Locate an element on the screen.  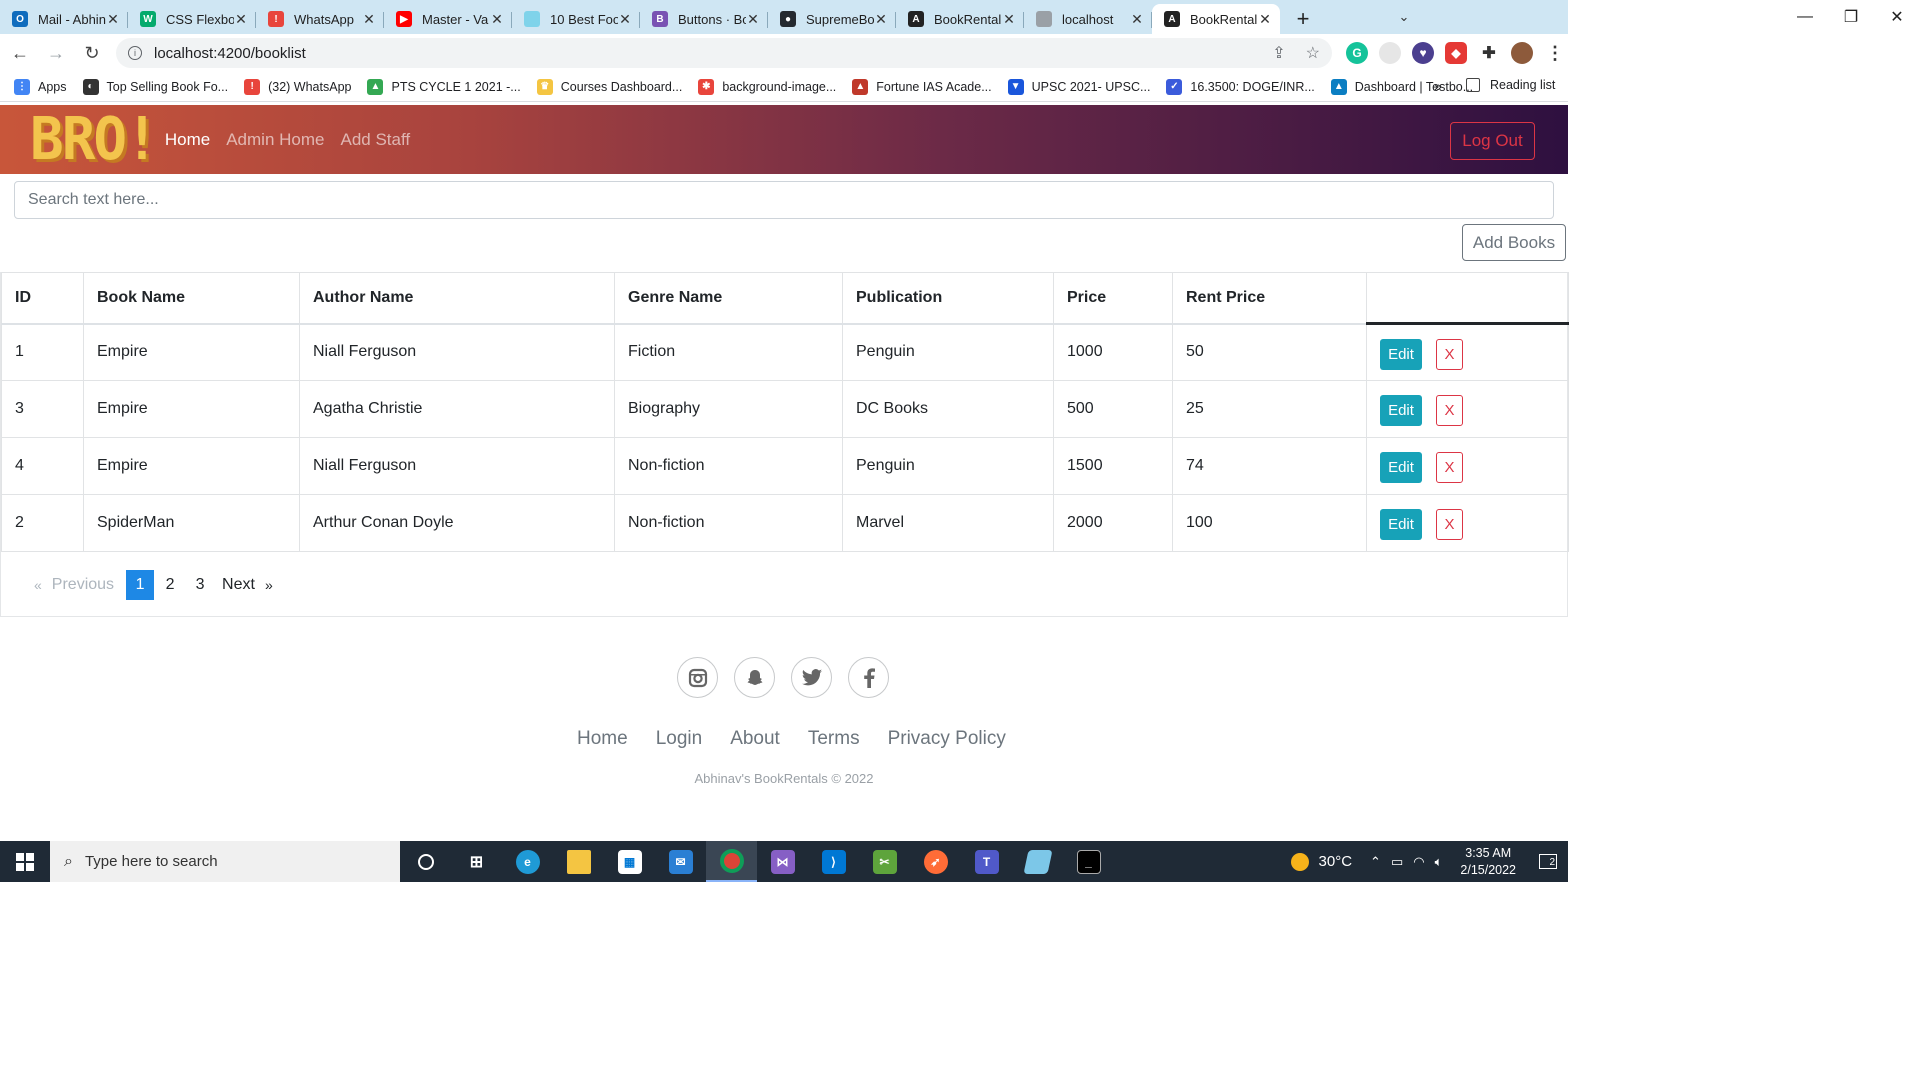
teams-icon: T is located at coordinates (986, 861).